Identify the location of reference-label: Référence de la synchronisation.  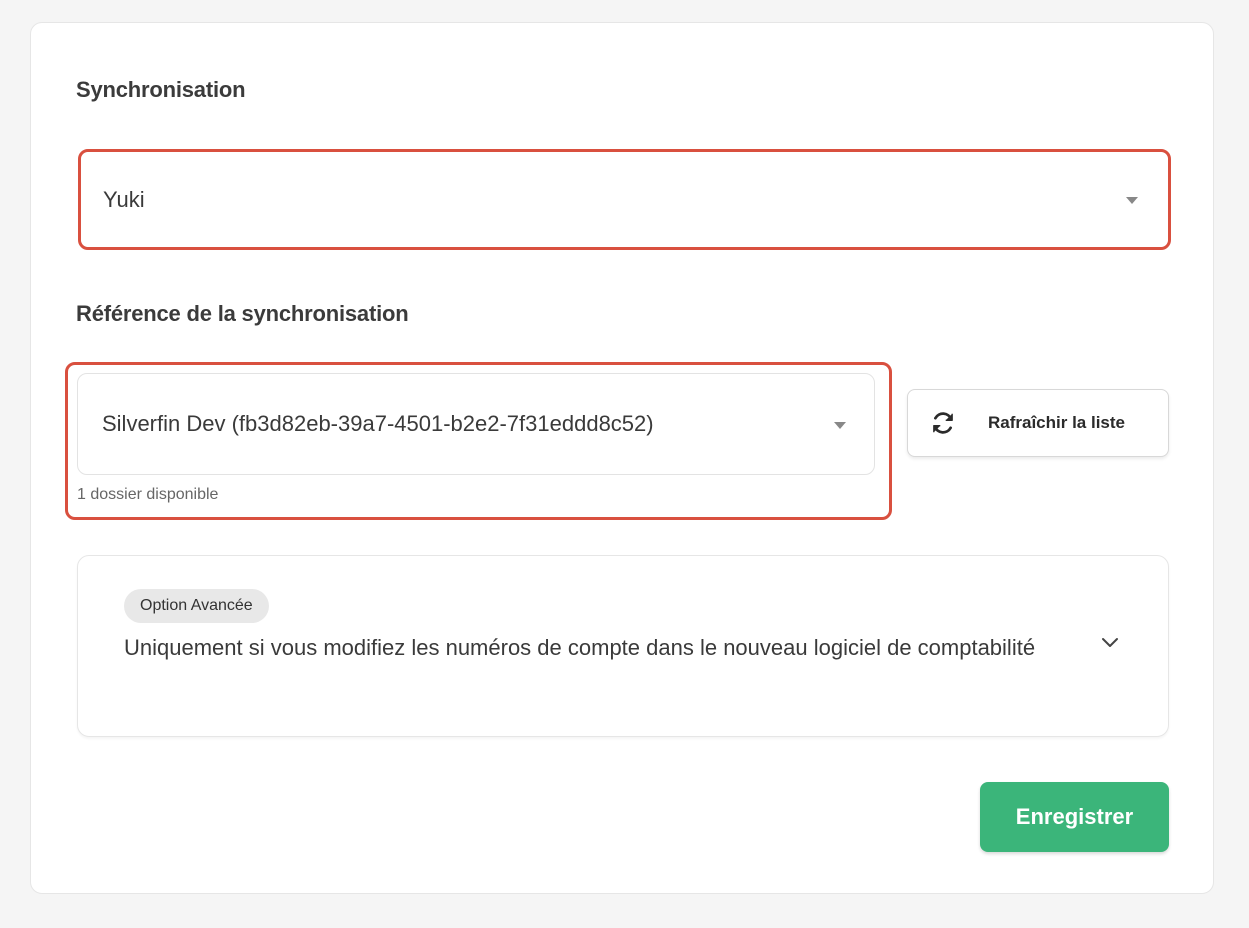
(242, 313).